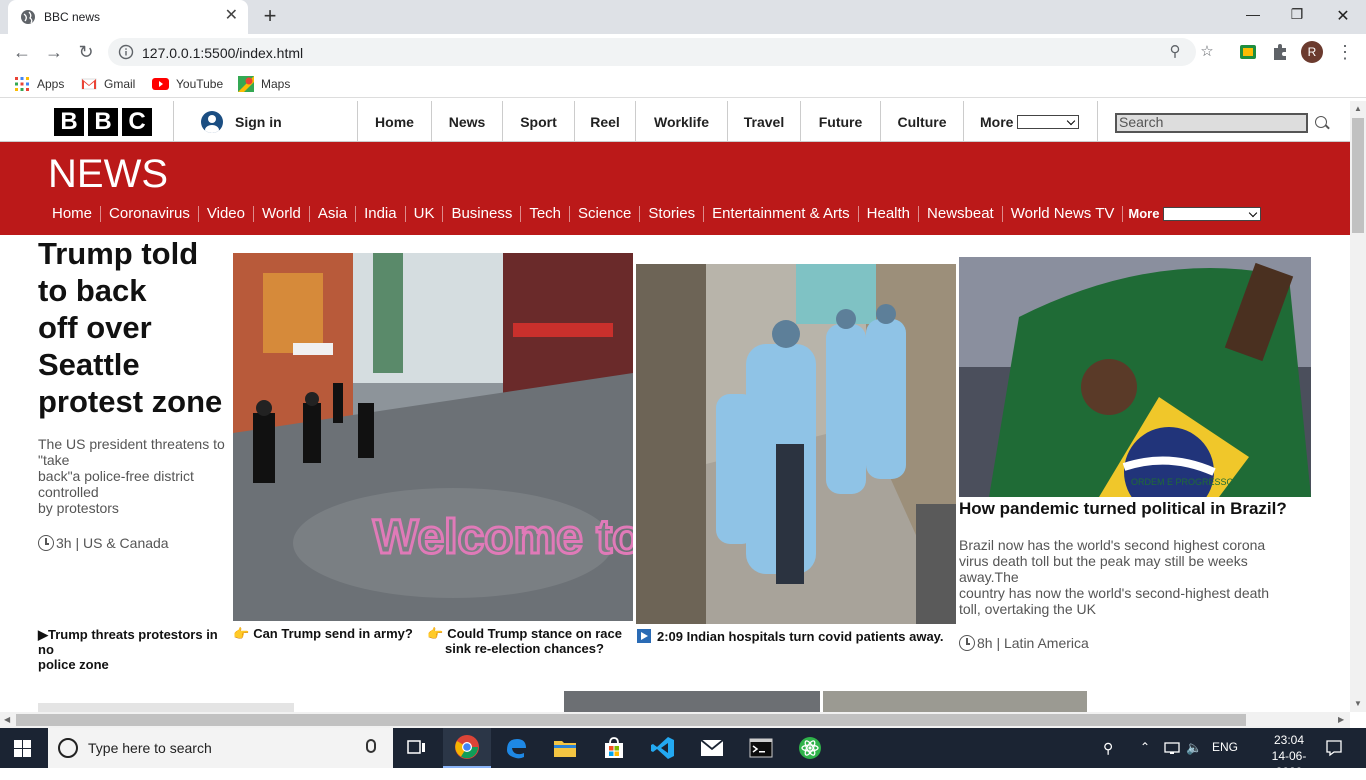 The width and height of the screenshot is (1366, 780). Describe the element at coordinates (810, 748) in the screenshot. I see `atom-icon` at that location.